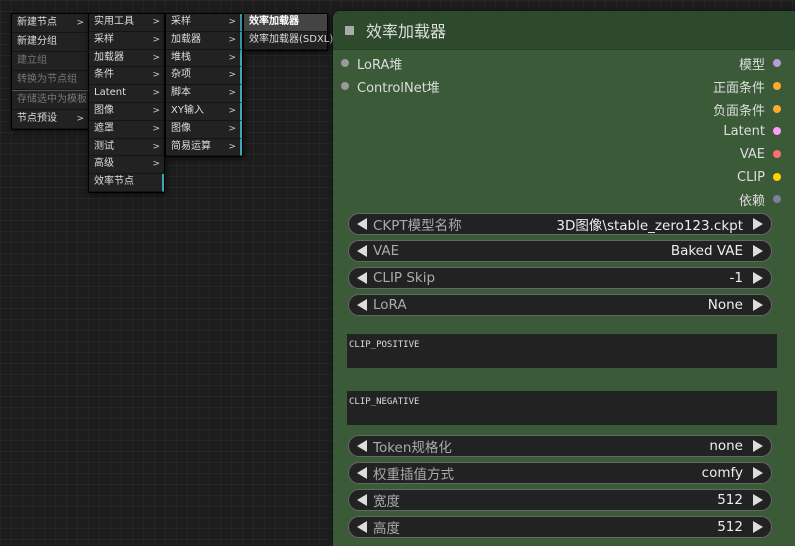 This screenshot has width=795, height=546. What do you see at coordinates (560, 473) in the screenshot?
I see `weight-interpretation-combo: 权重插值方式 comfy` at bounding box center [560, 473].